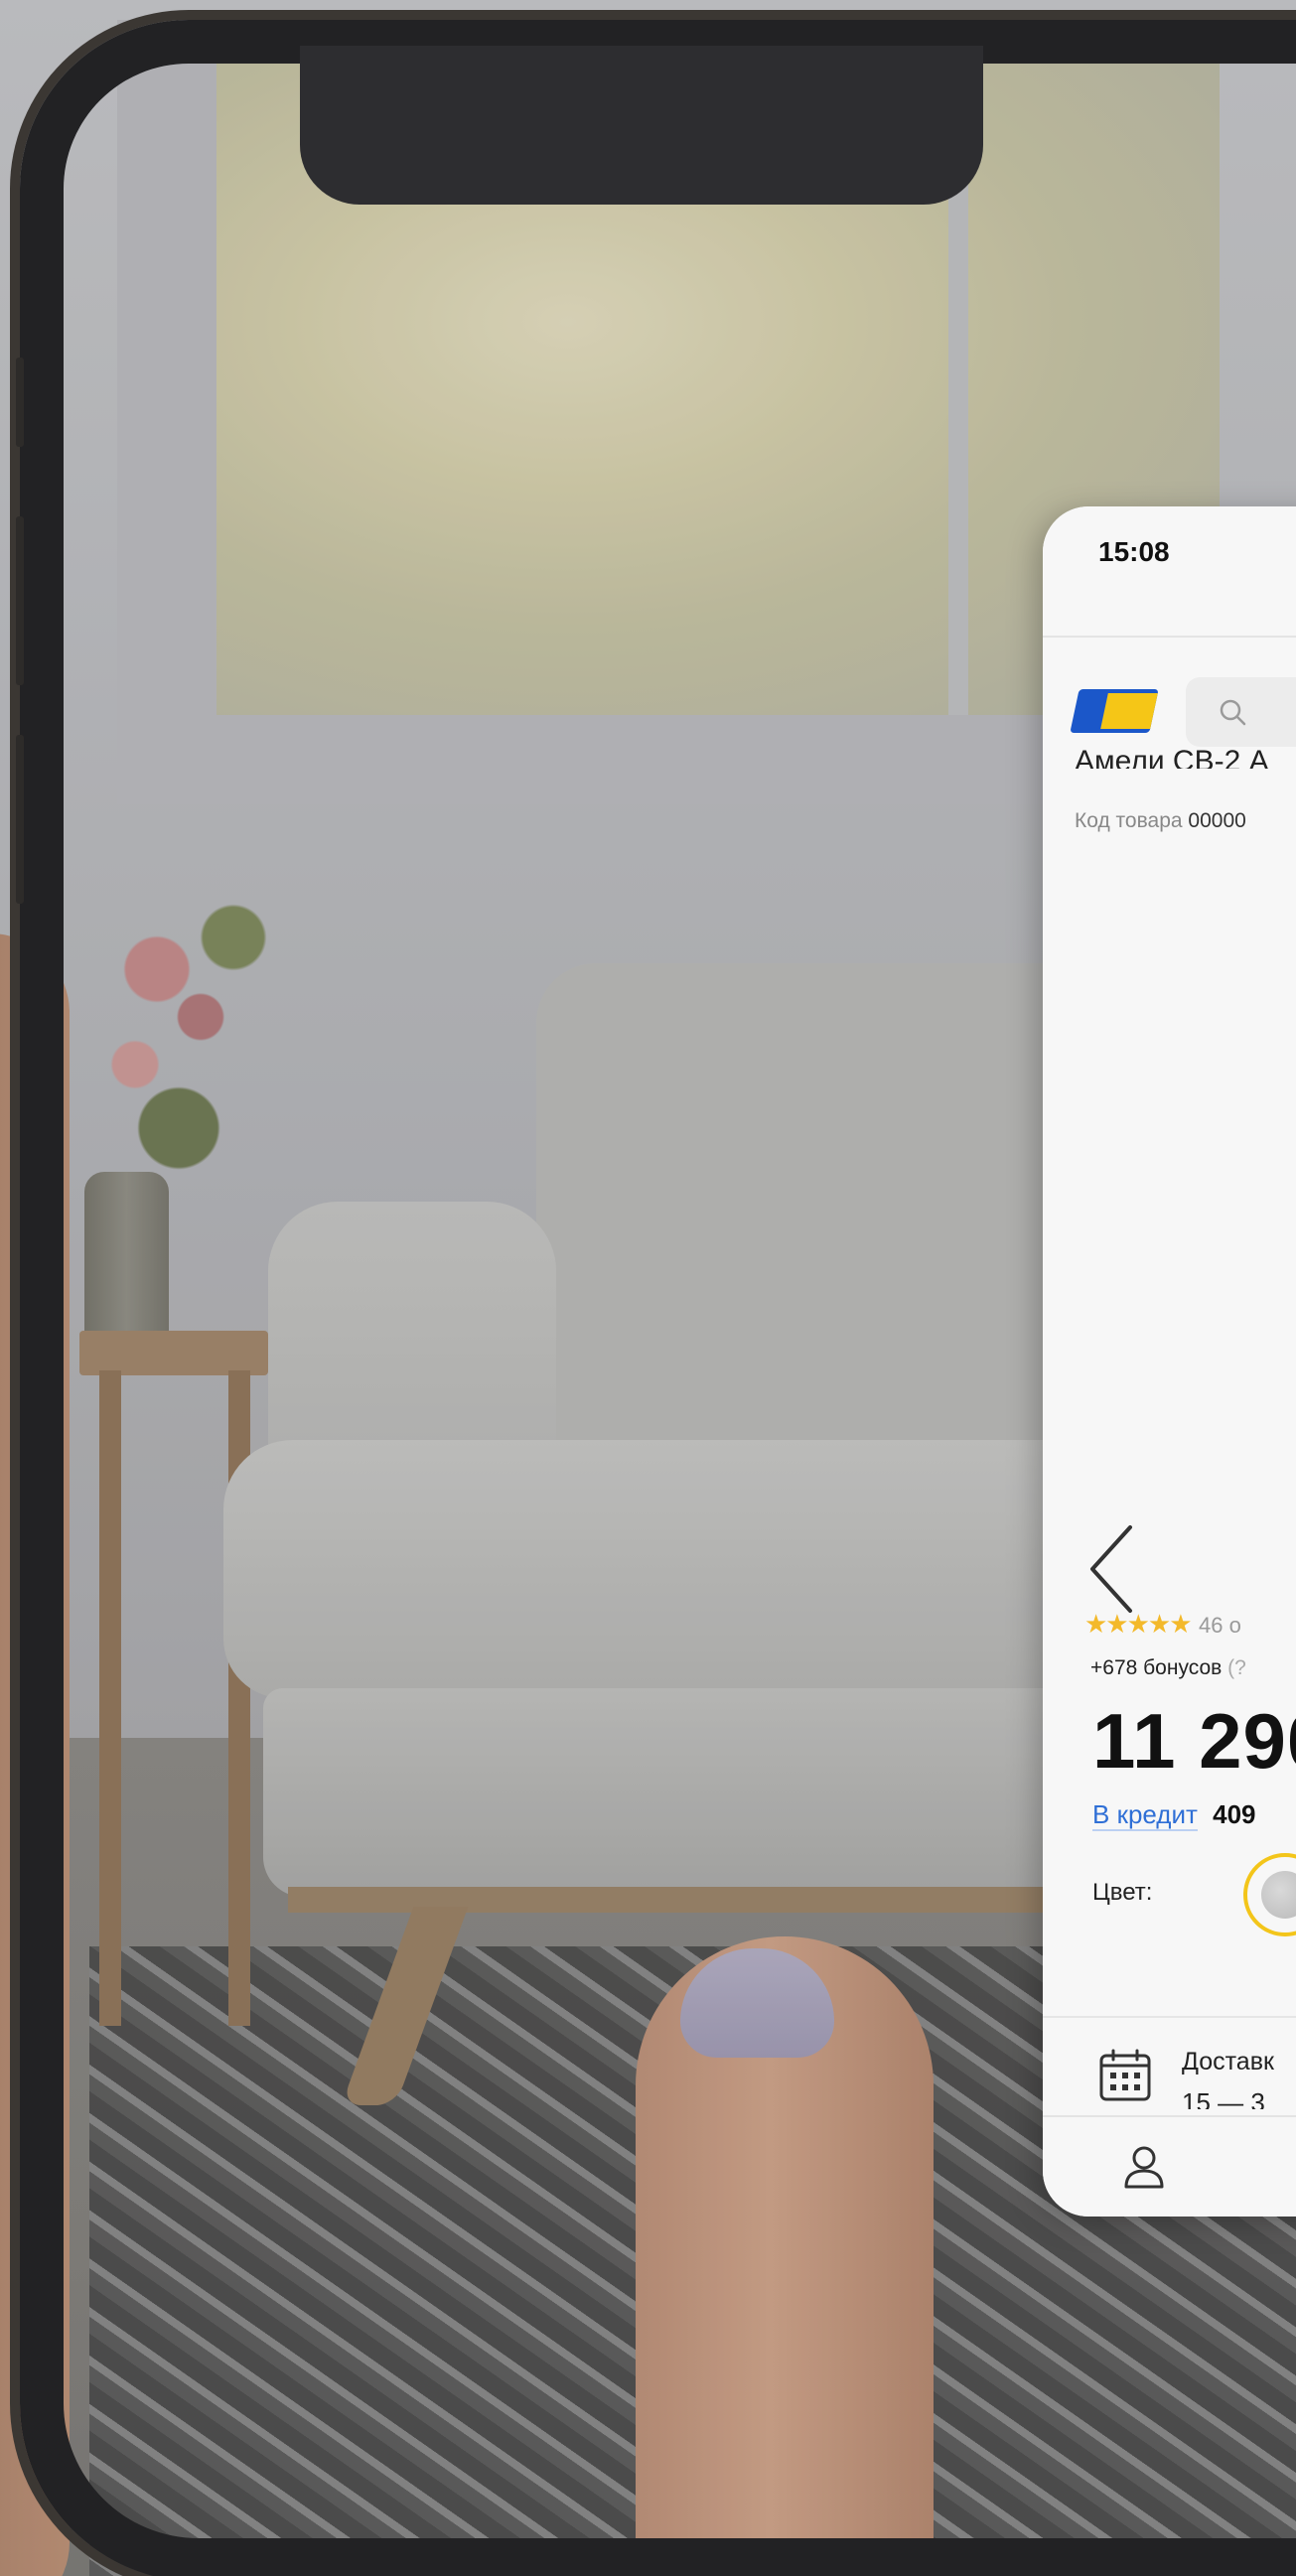 This screenshot has width=1296, height=2576. Describe the element at coordinates (1194, 1741) in the screenshot. I see `product-price: 11 290` at that location.